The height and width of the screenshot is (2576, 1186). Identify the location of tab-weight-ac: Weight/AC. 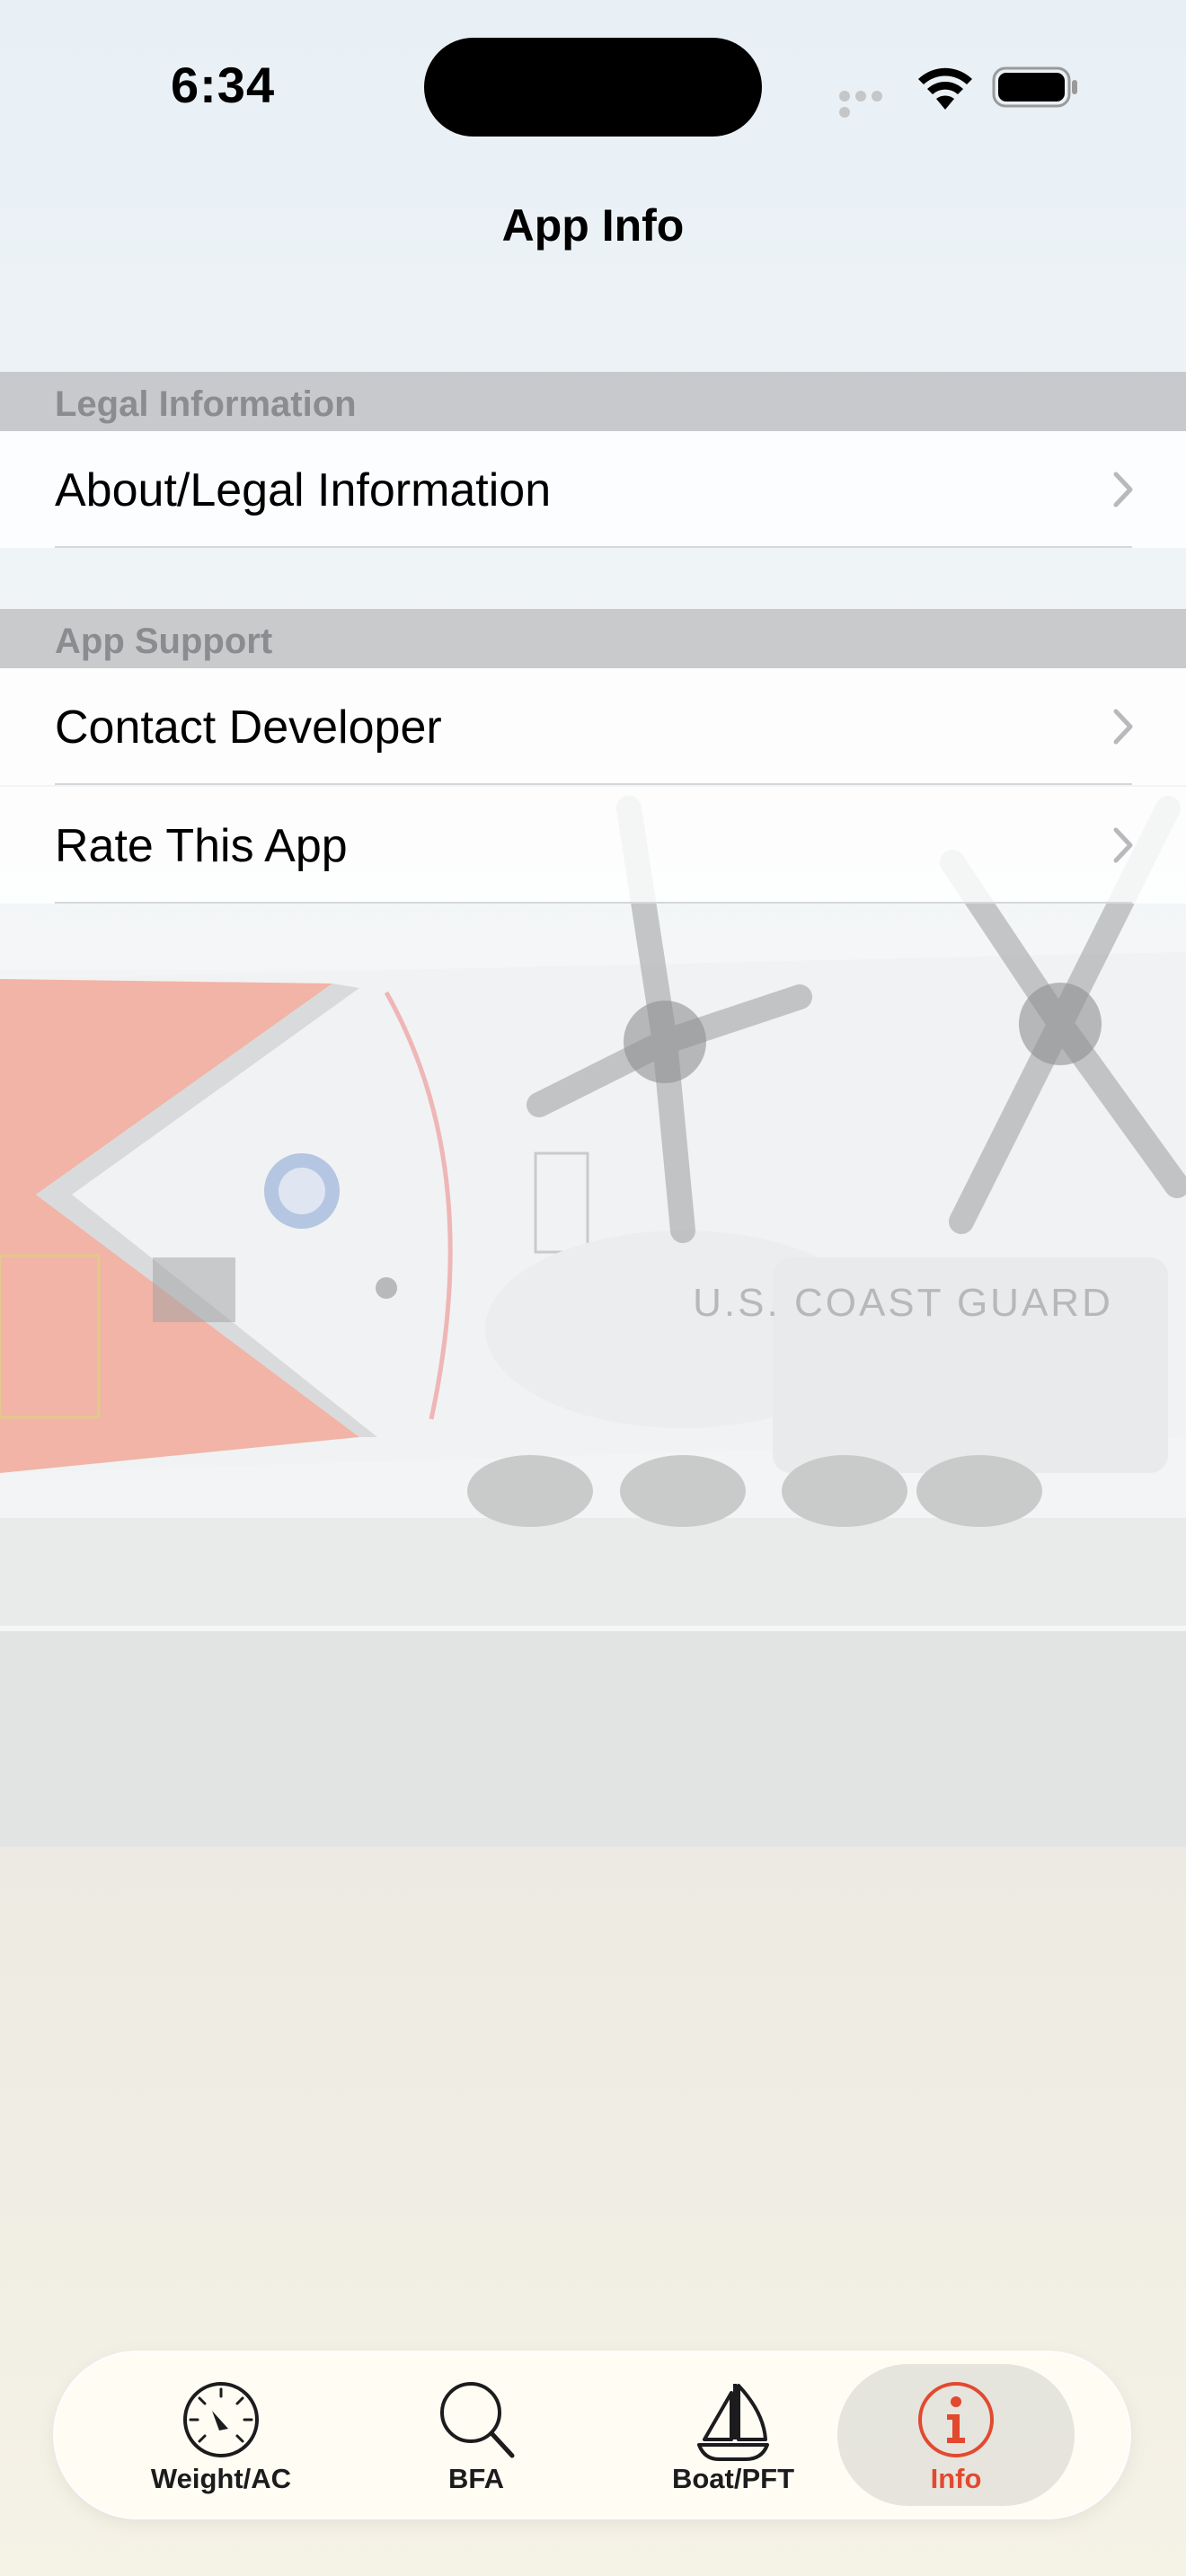
(221, 2435).